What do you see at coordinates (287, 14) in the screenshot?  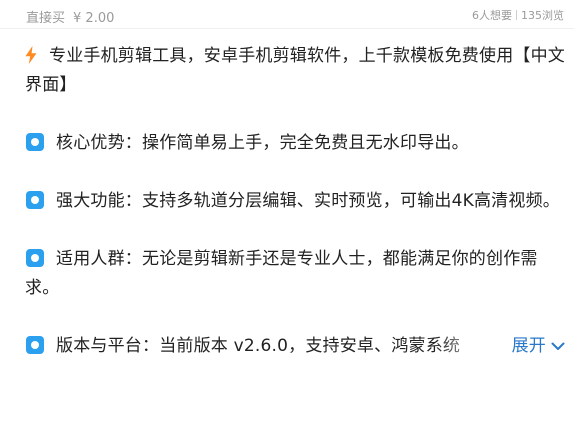 I see `item-header: 直接买 ¥ 2.00 6人想要 135浏览` at bounding box center [287, 14].